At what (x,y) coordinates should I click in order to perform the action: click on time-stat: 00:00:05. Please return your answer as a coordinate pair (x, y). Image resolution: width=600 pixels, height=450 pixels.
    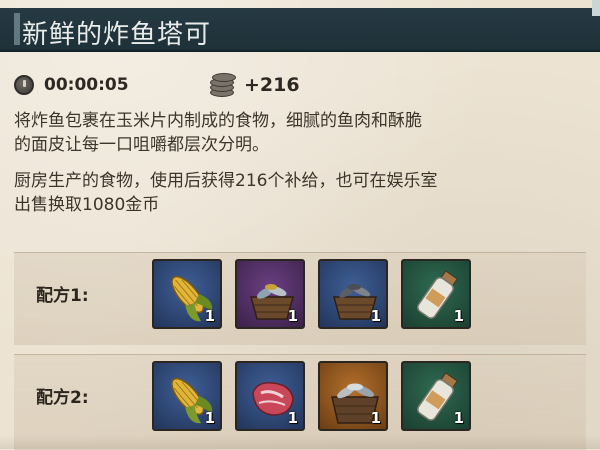
    Looking at the image, I should click on (71, 85).